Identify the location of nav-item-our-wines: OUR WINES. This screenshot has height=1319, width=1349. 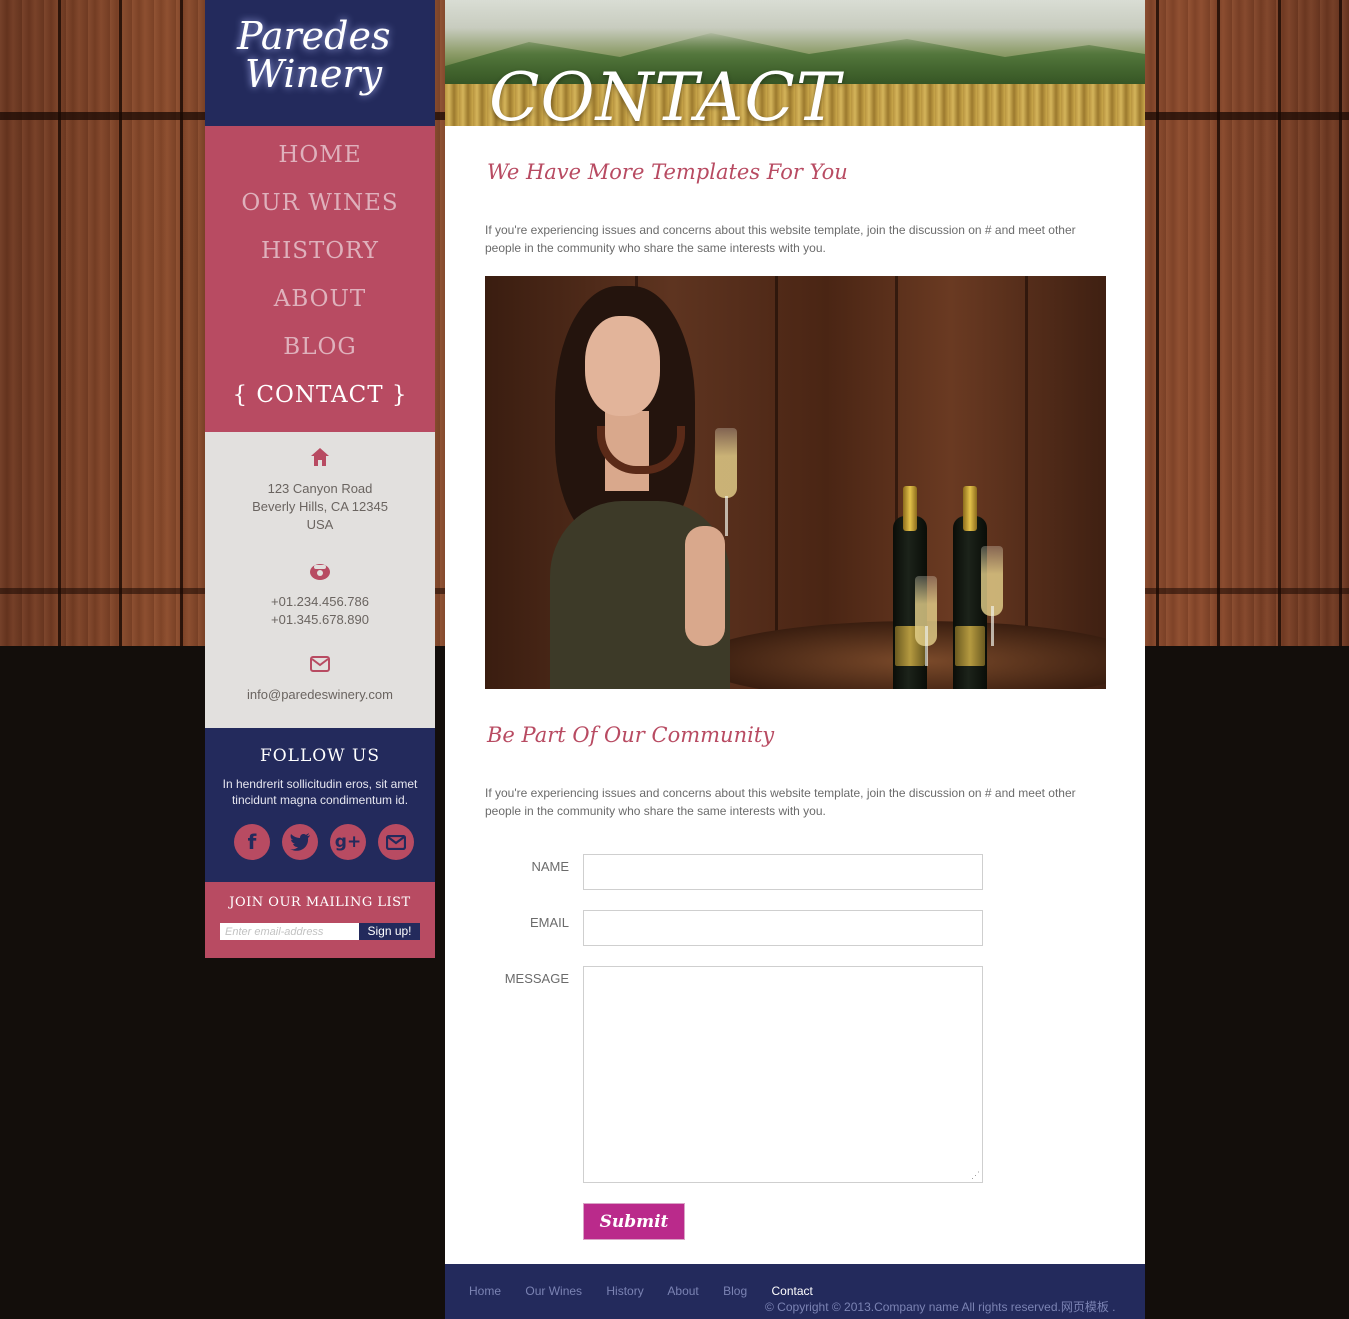
(320, 210).